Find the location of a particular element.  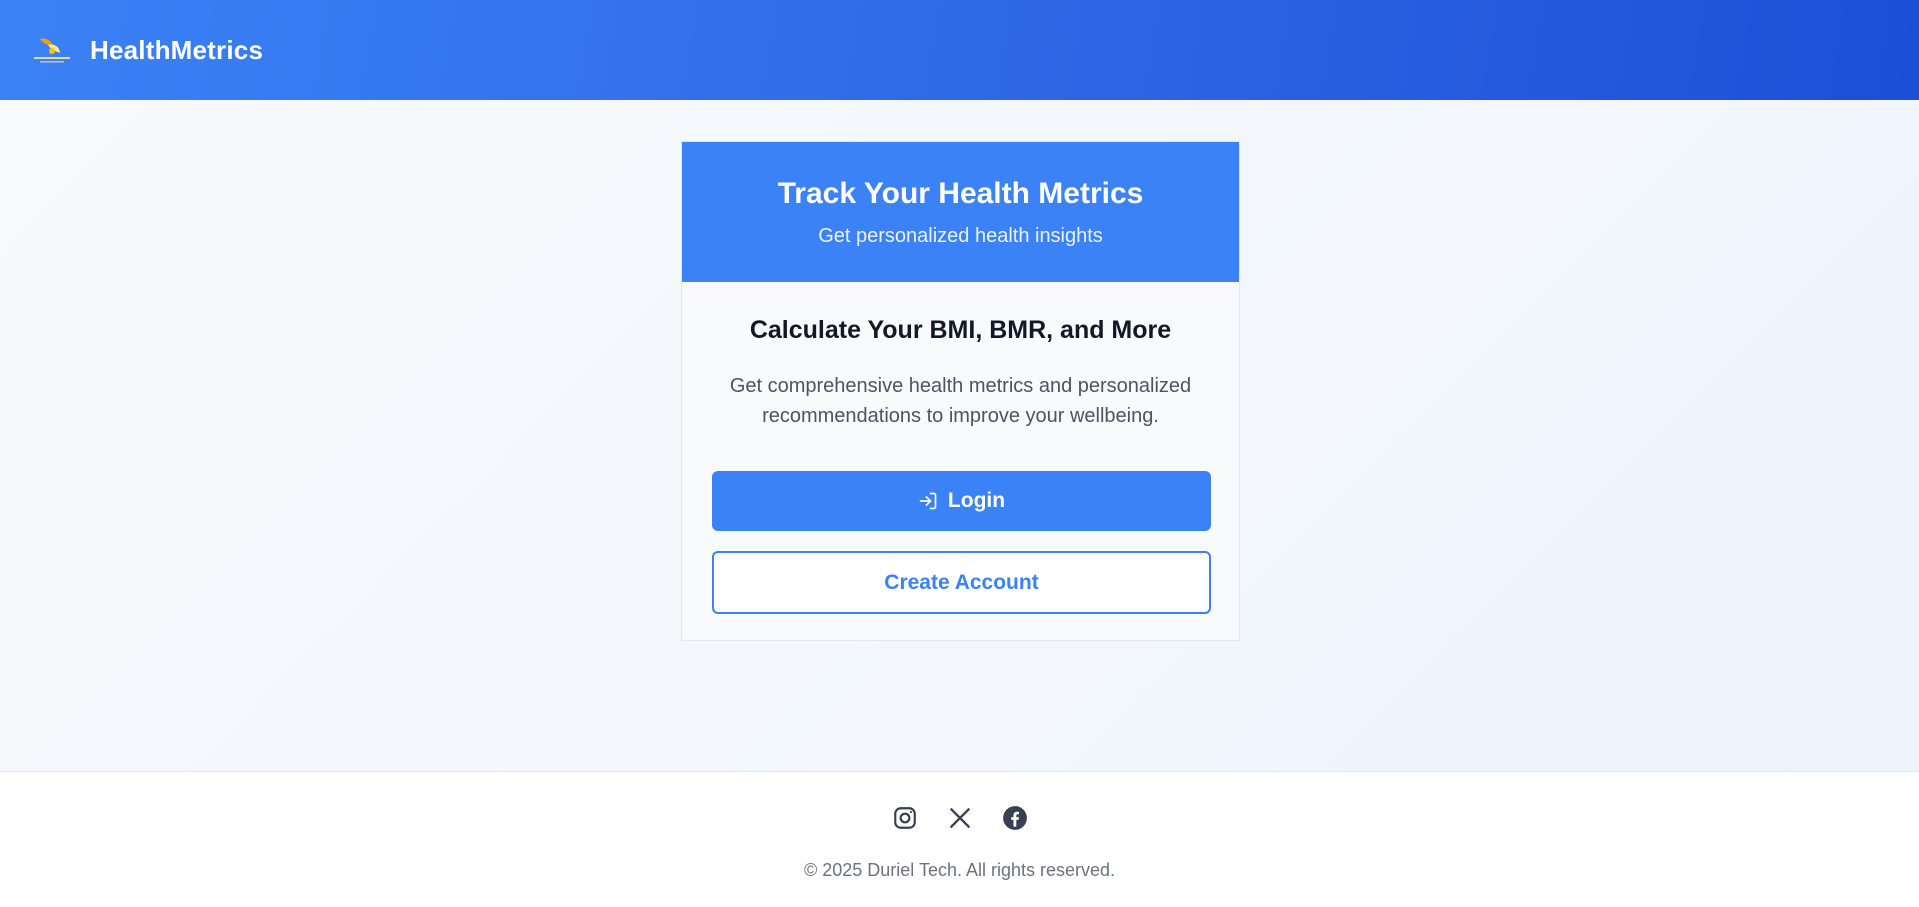

facebook-icon is located at coordinates (1015, 818).